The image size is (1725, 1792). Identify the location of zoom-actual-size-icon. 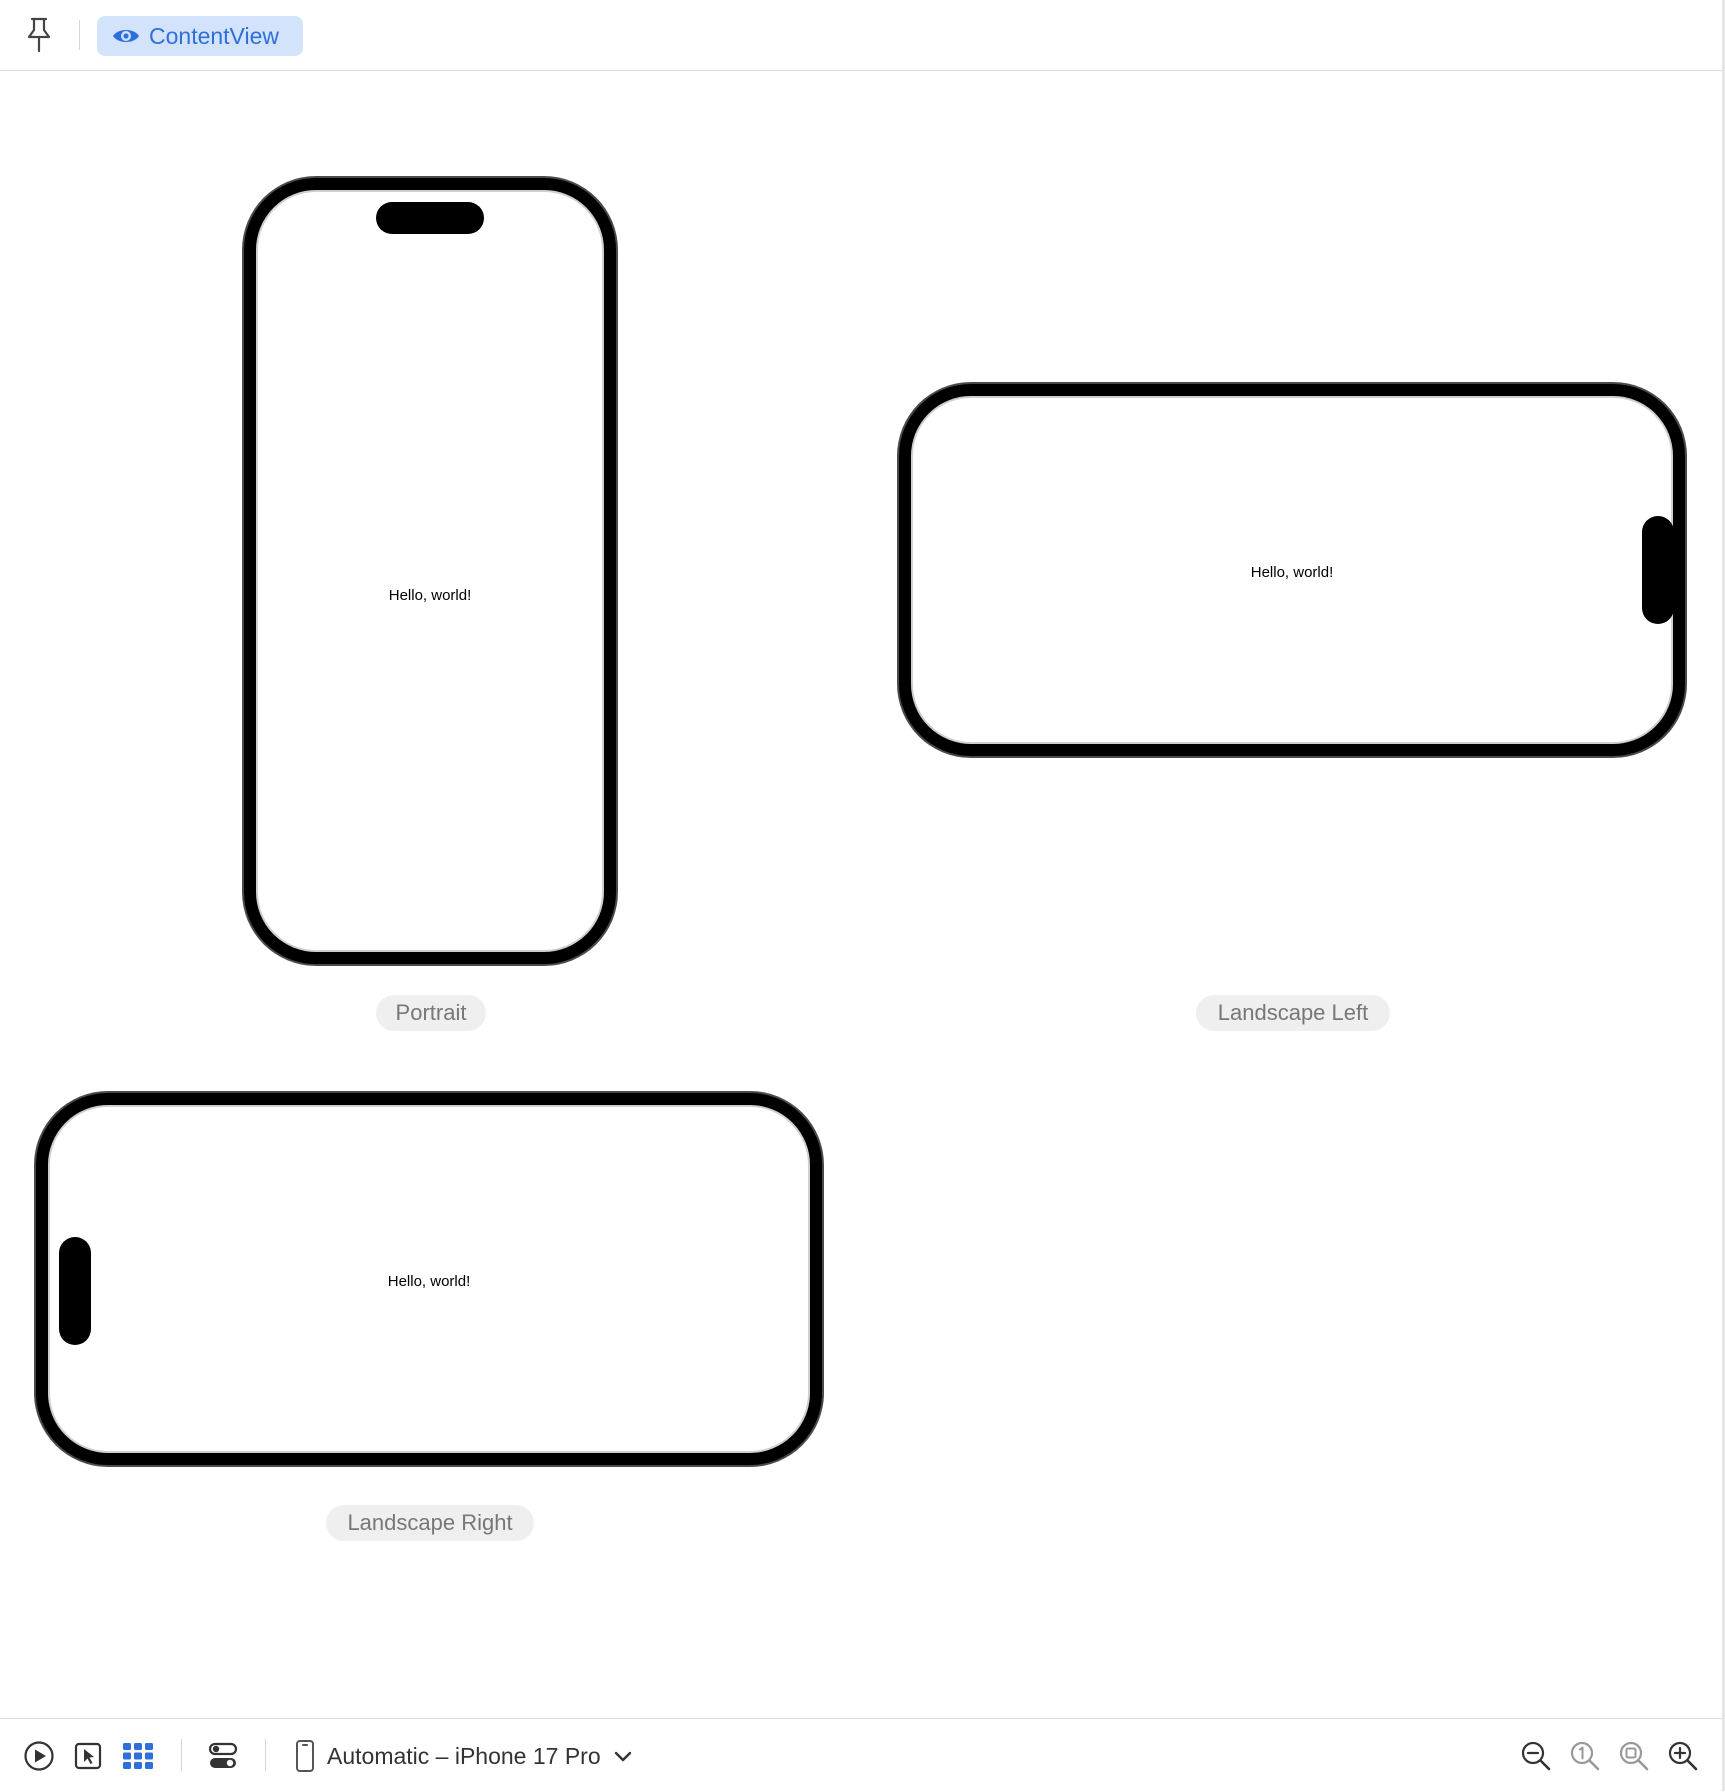
(1585, 1756).